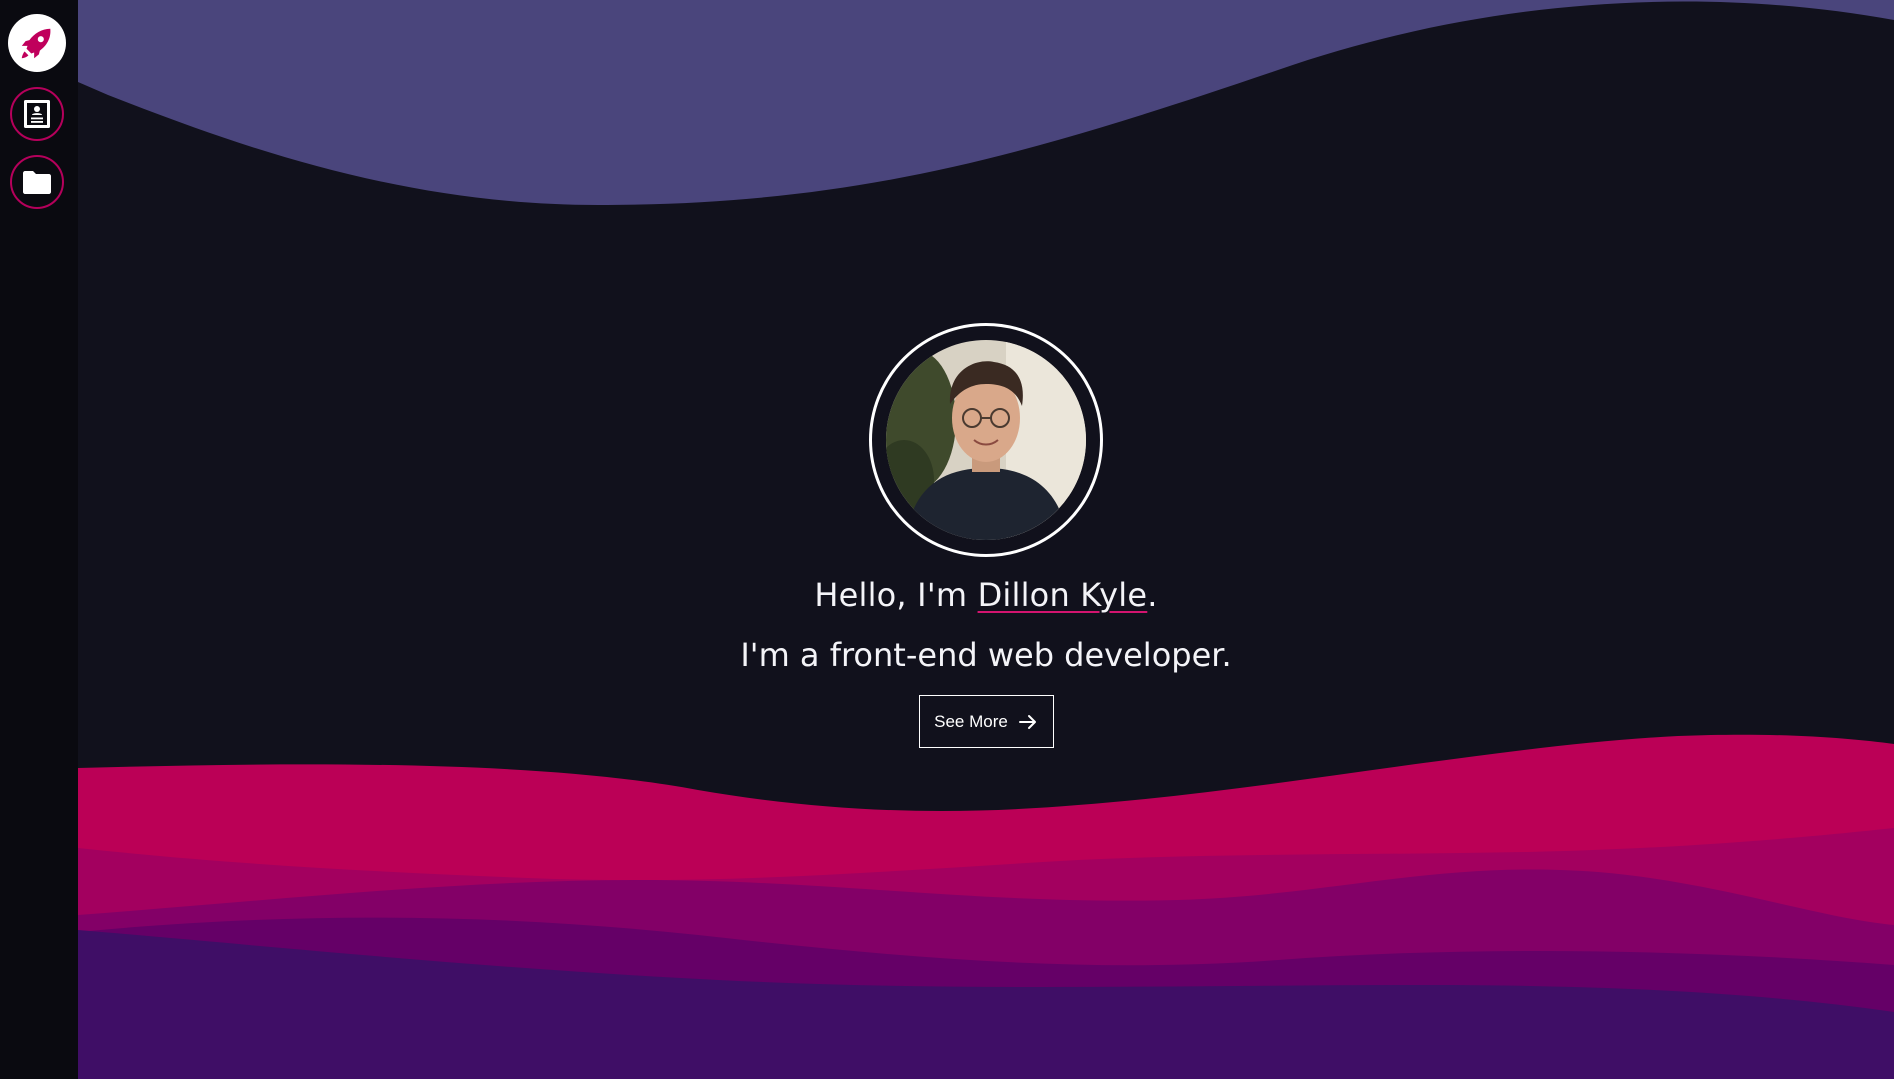 This screenshot has height=1079, width=1894. I want to click on sidebar-item-home, so click(37, 43).